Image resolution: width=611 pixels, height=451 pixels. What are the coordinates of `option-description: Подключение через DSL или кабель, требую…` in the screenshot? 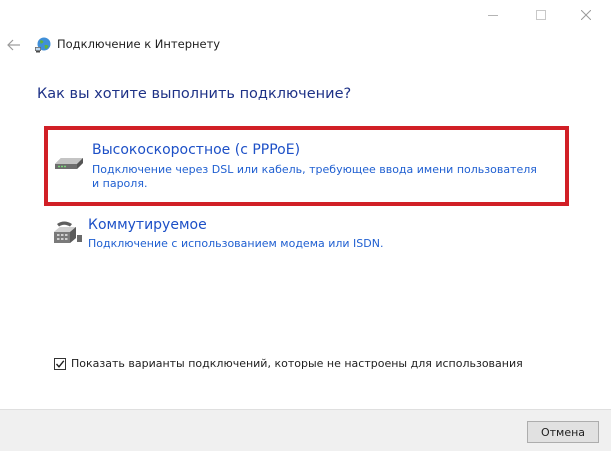 It's located at (314, 176).